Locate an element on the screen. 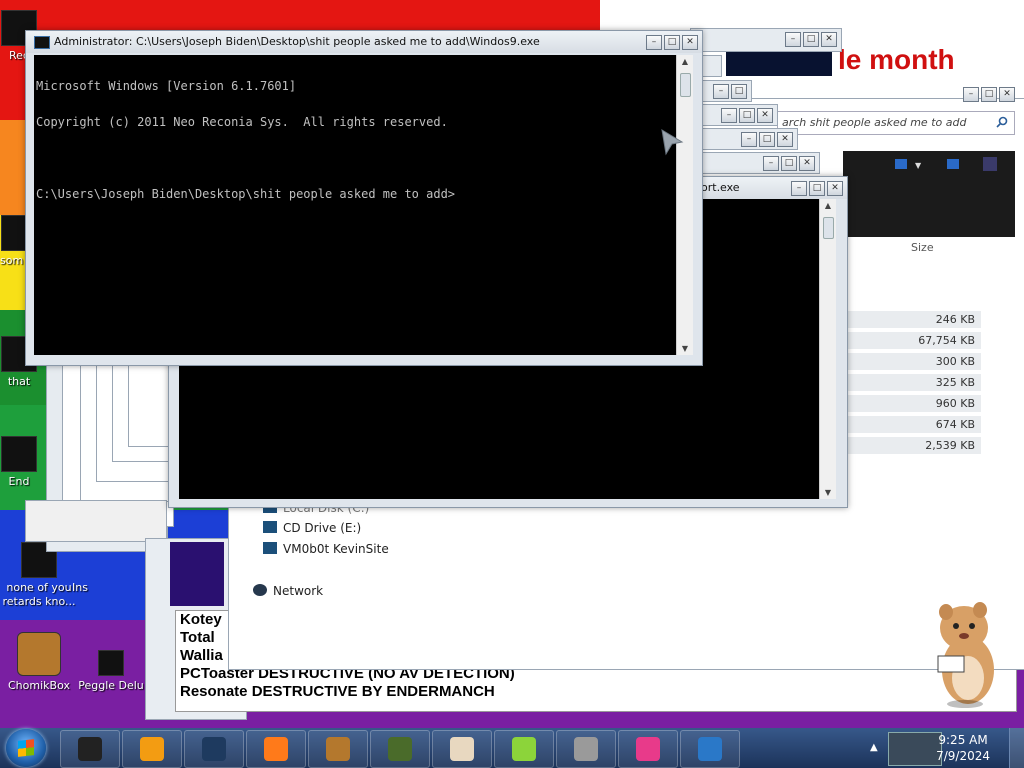 This screenshot has height=768, width=1024. mouse-cursor-icon is located at coordinates (672, 142).